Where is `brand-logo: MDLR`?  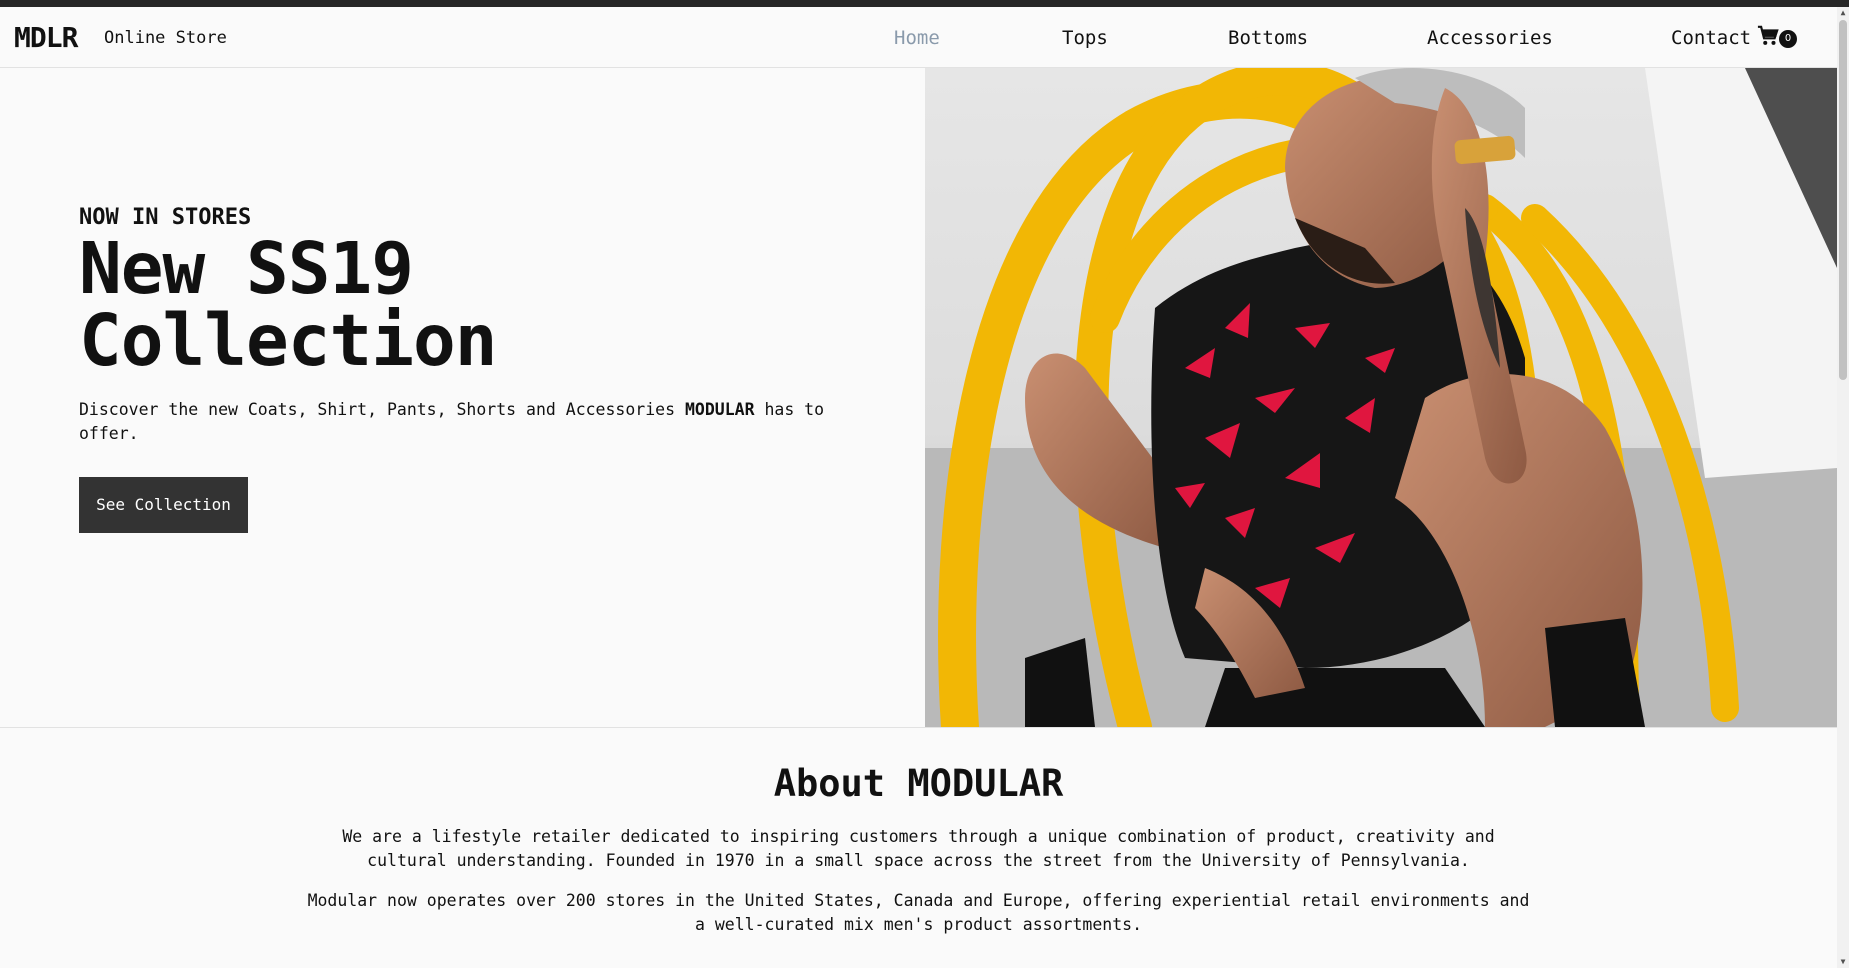
brand-logo: MDLR is located at coordinates (46, 37).